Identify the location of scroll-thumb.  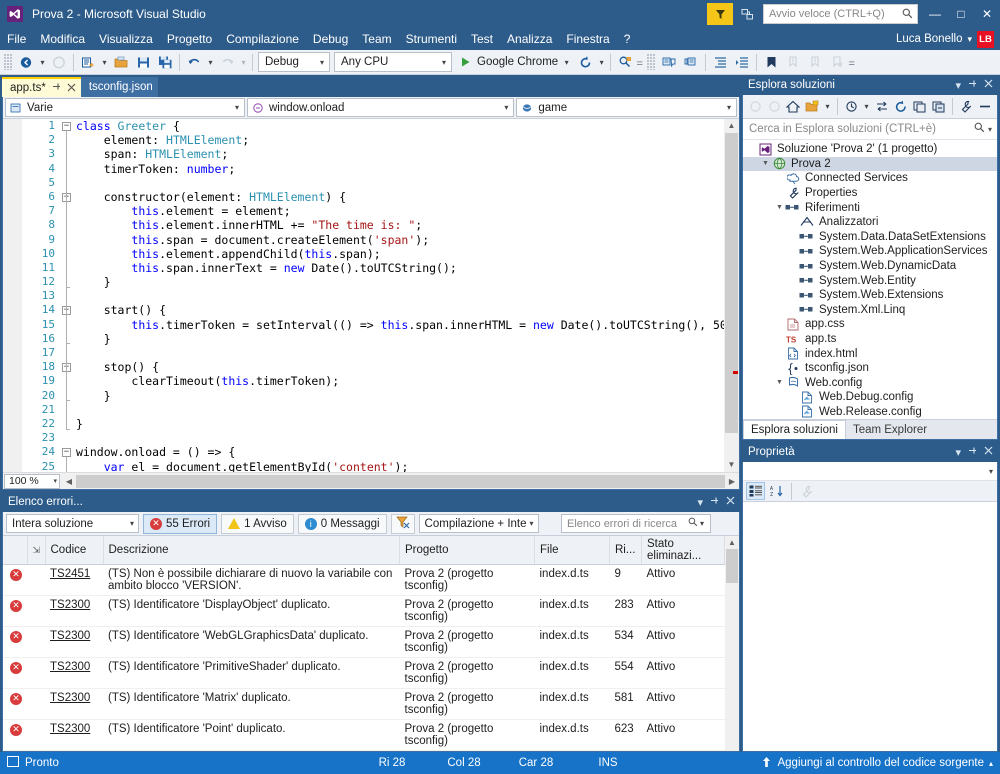
(732, 566).